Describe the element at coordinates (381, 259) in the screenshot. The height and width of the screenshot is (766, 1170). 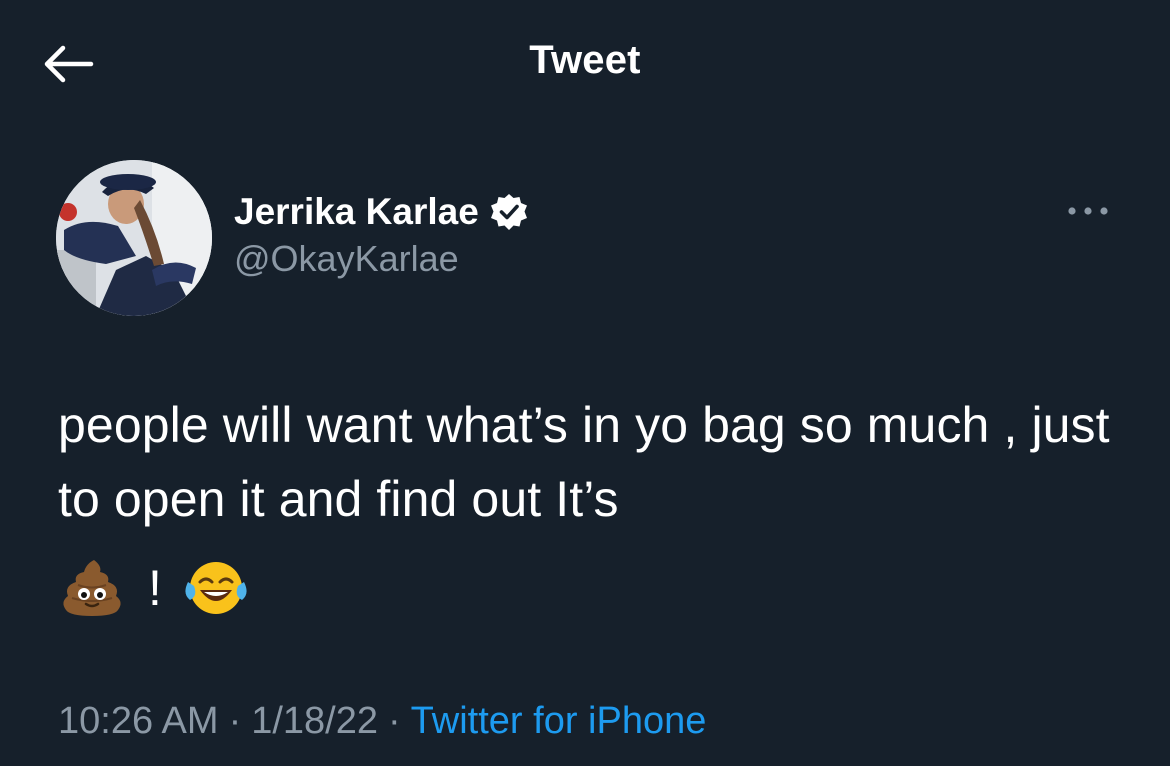
I see `author-handle: @OkayKarlae` at that location.